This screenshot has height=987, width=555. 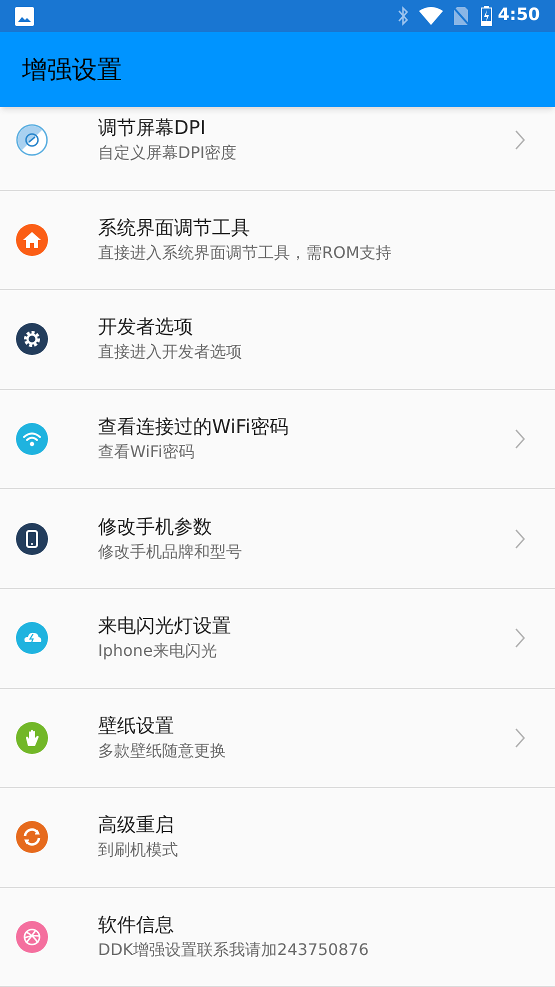 I want to click on item-subtitle: DDK增强设置联系我请加243750876, so click(x=234, y=950).